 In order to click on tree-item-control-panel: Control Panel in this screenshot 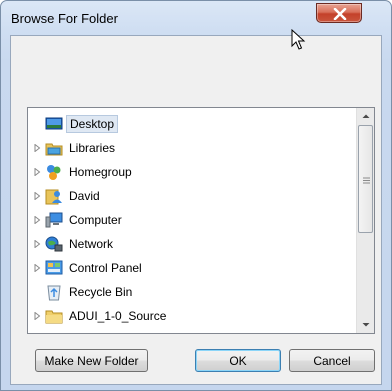, I will do `click(191, 268)`.